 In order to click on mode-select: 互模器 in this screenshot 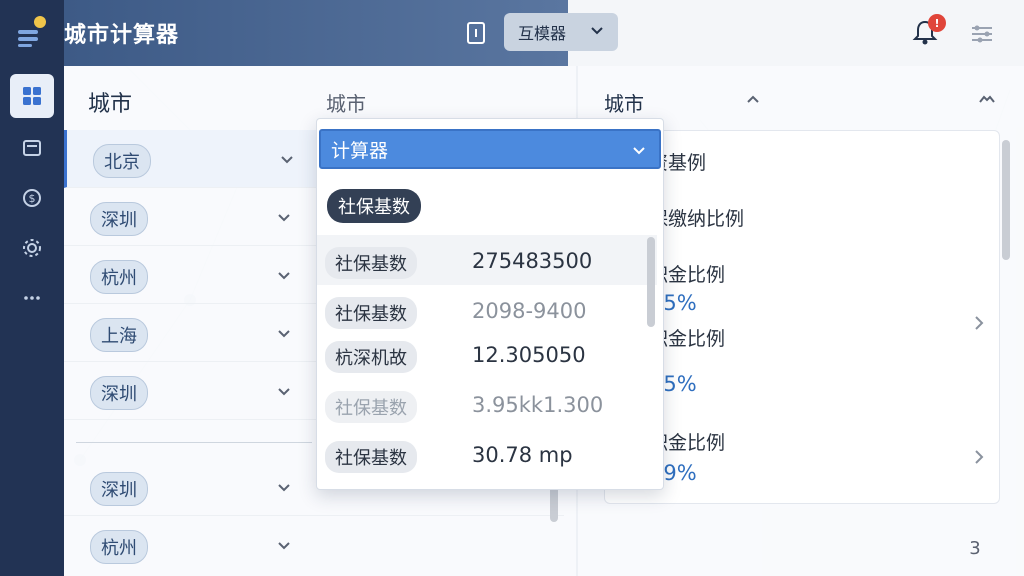, I will do `click(561, 32)`.